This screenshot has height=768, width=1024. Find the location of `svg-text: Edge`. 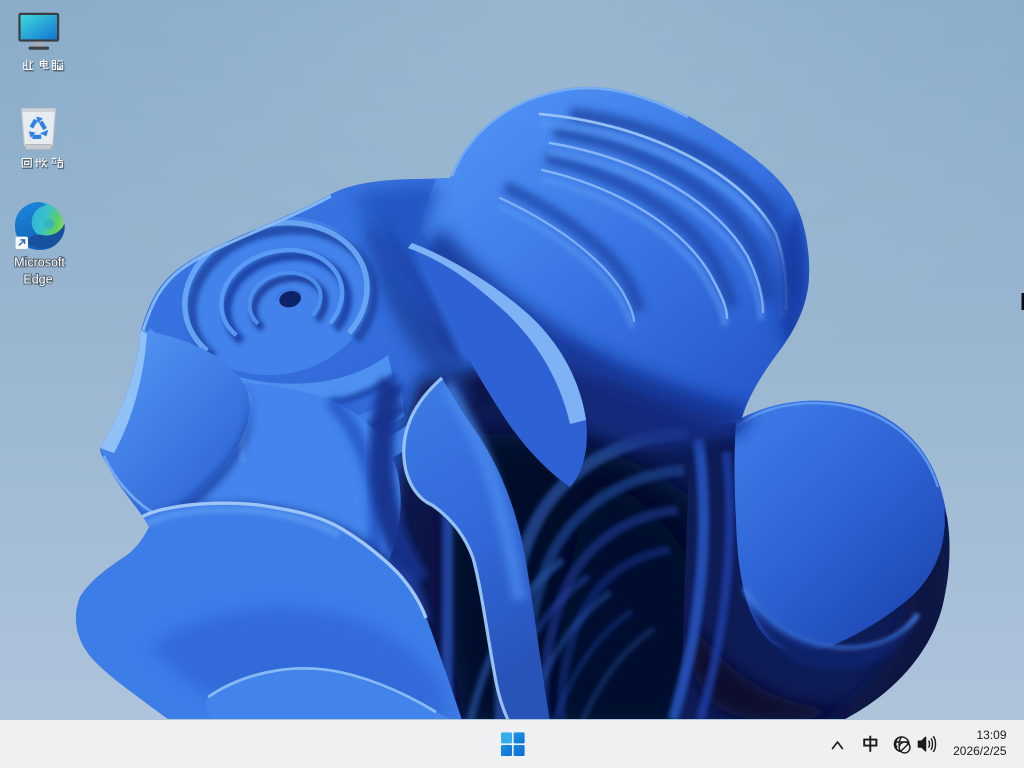

svg-text: Edge is located at coordinates (37, 280).